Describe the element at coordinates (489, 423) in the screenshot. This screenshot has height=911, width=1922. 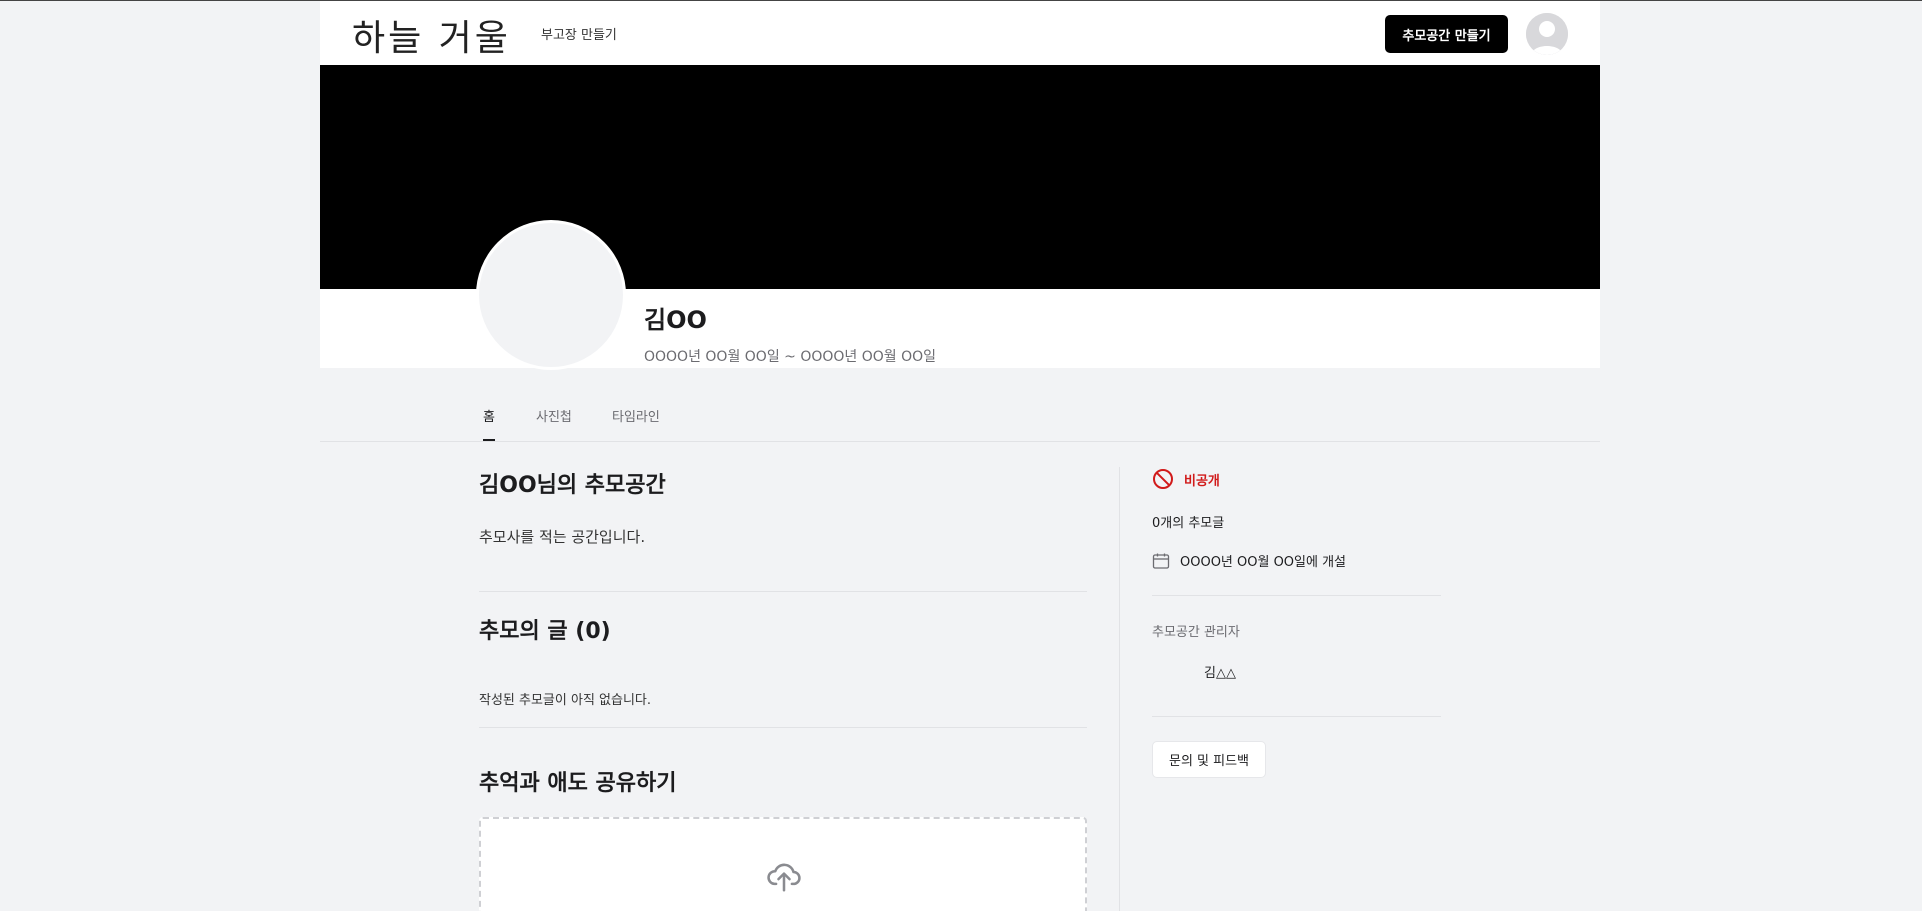
I see `tab-home: 홈` at that location.